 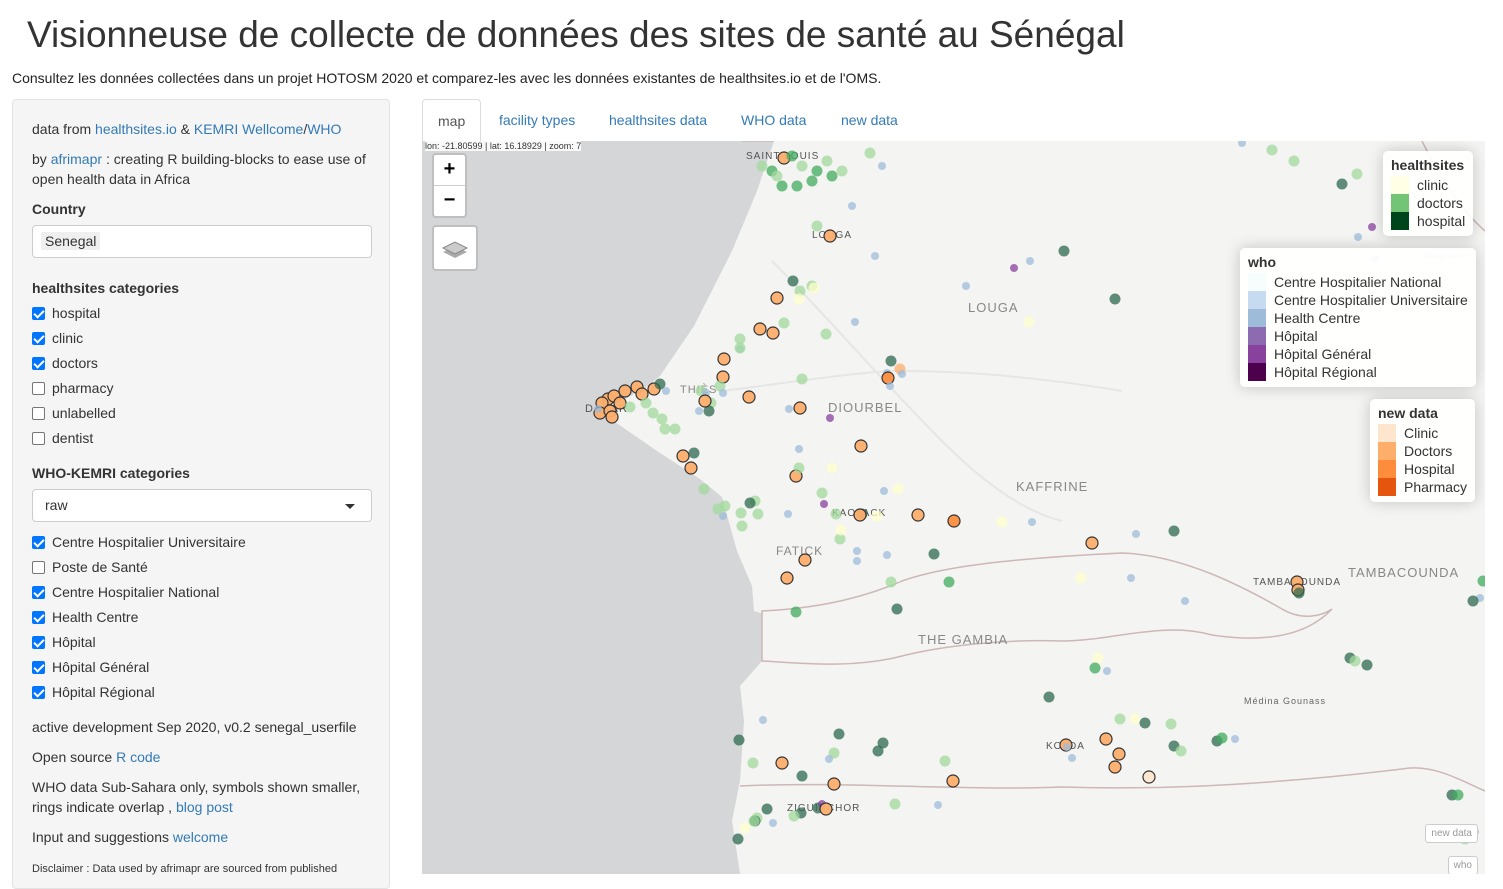 What do you see at coordinates (74, 413) in the screenshot?
I see `hs-checkbox-4: unlabelled` at bounding box center [74, 413].